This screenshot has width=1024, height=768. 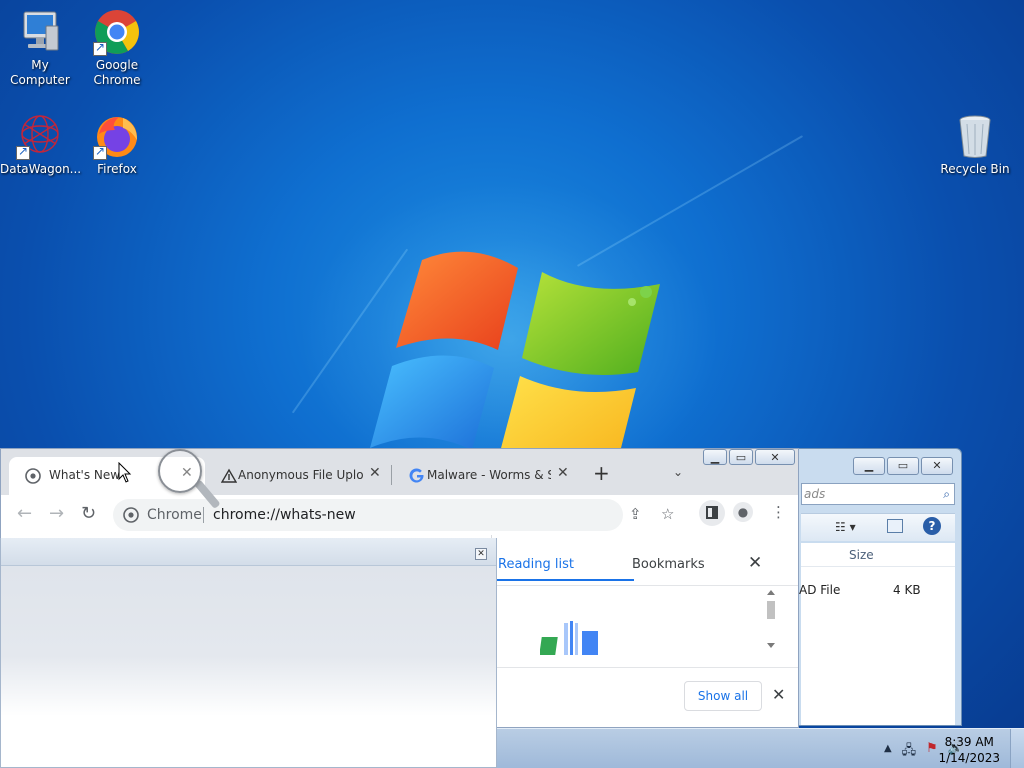 I want to click on address-bar: Chrome chrome://whats-new ⇪, so click(x=377, y=515).